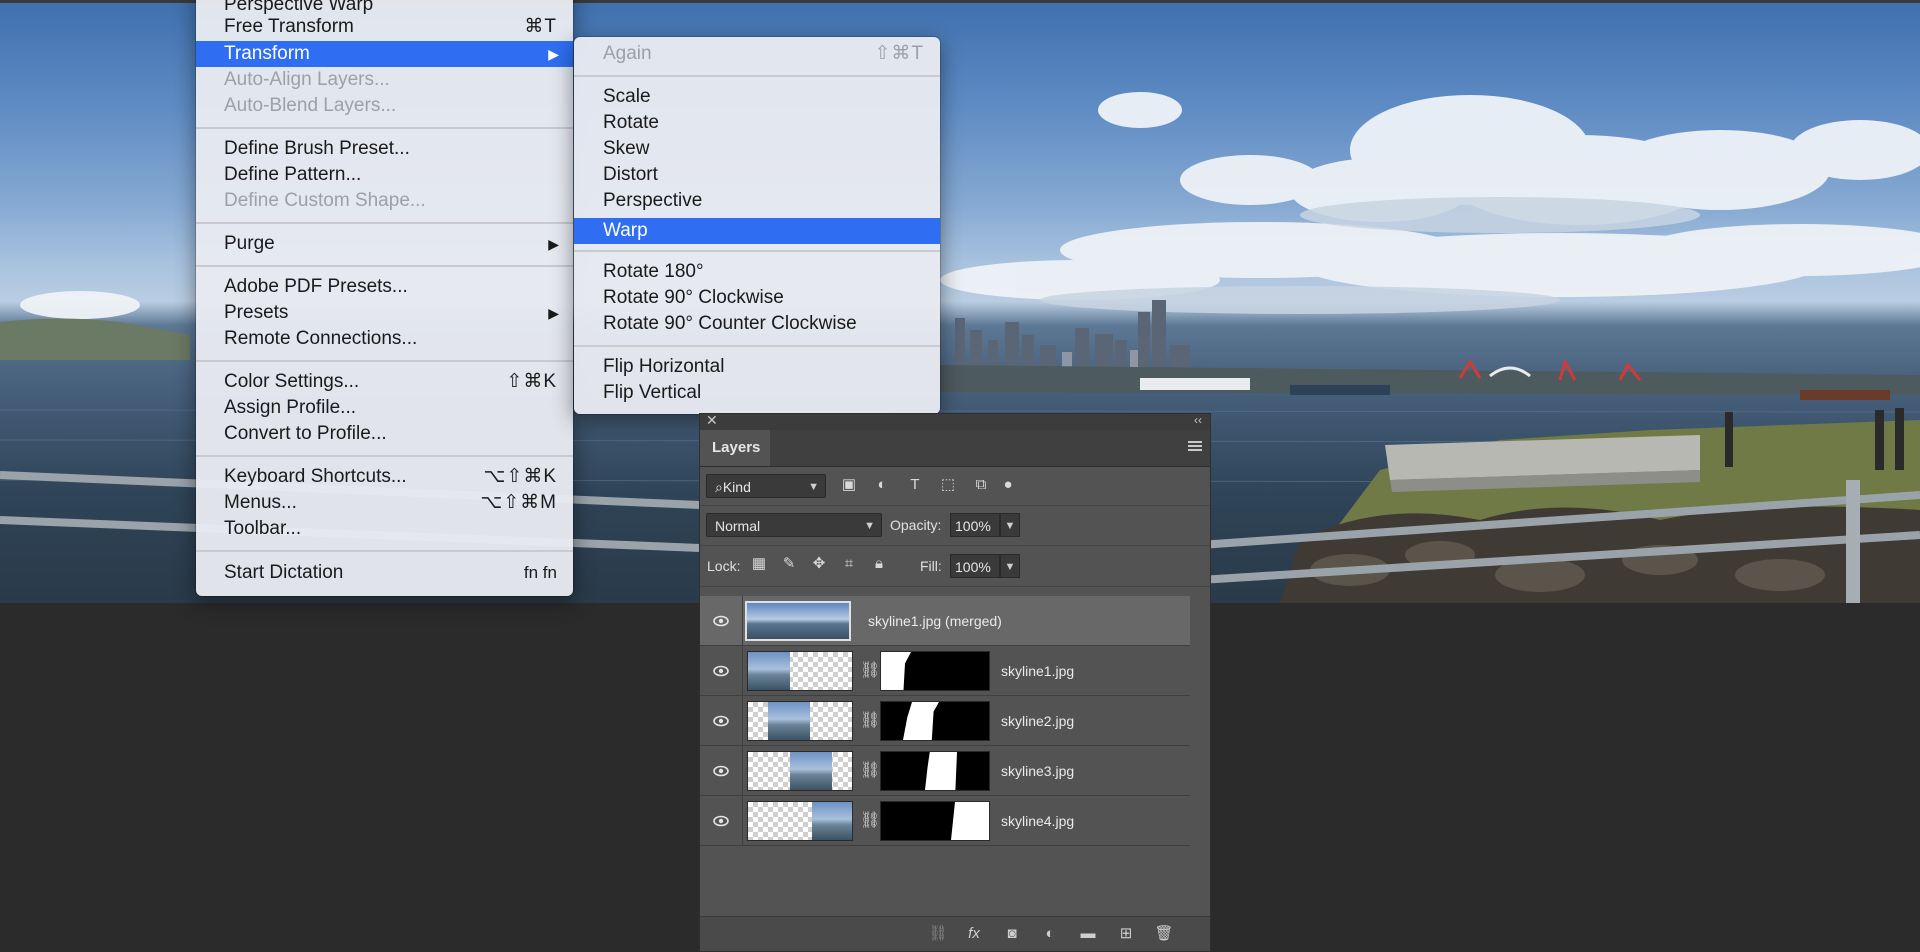 Image resolution: width=1920 pixels, height=952 pixels. What do you see at coordinates (915, 485) in the screenshot?
I see `type-layer-filter-icon: T` at bounding box center [915, 485].